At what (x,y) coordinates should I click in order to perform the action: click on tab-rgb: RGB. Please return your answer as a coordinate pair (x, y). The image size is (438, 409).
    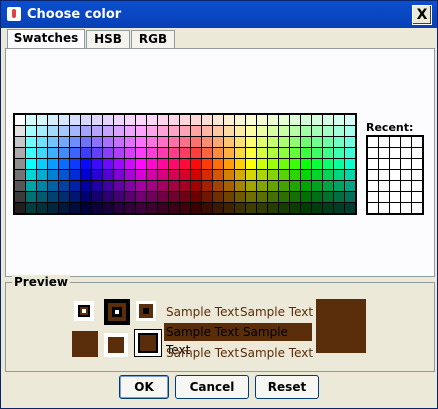
    Looking at the image, I should click on (153, 39).